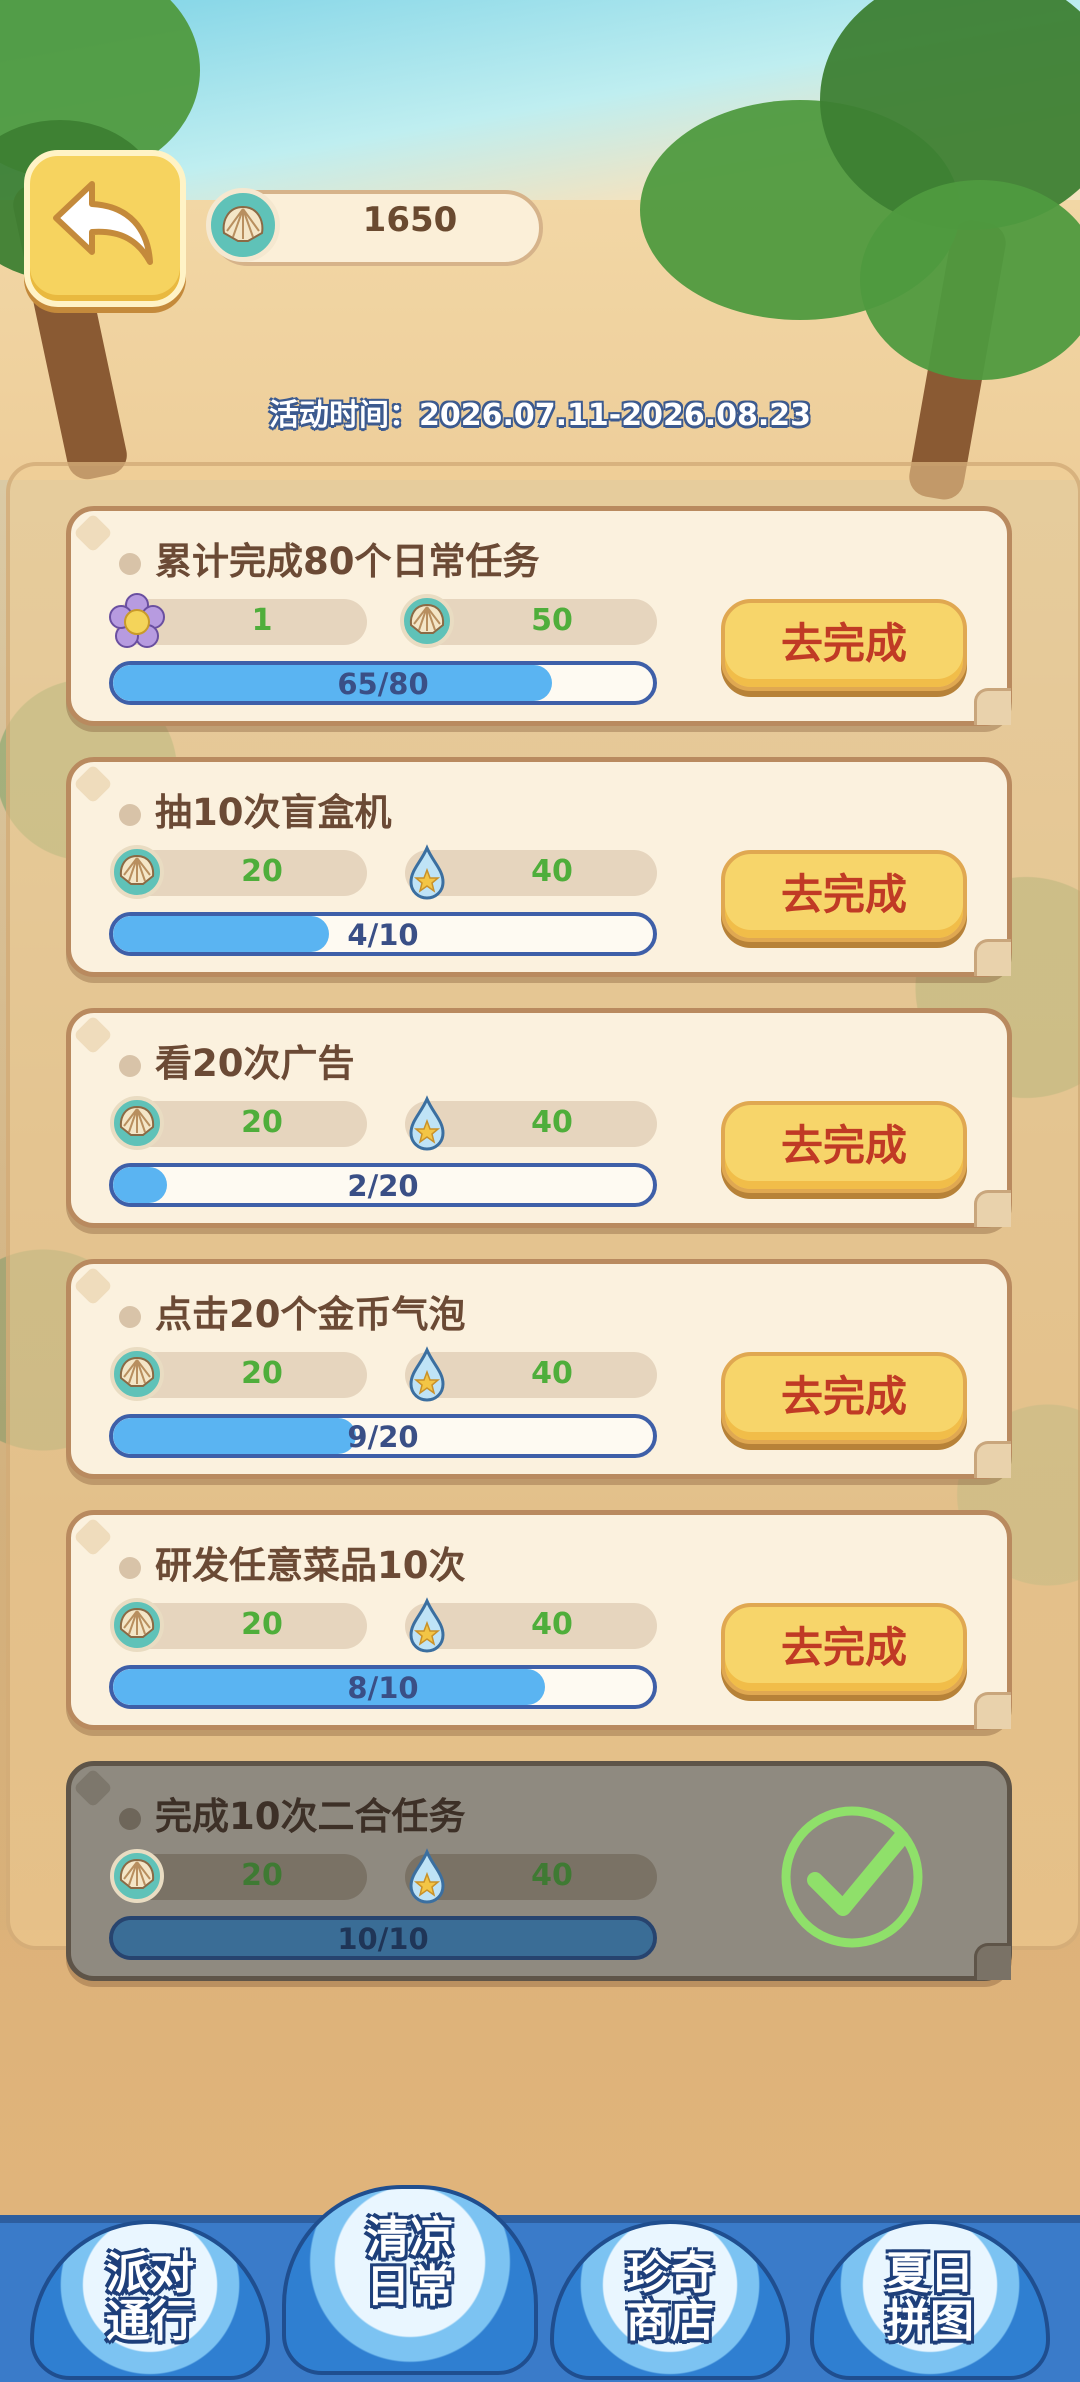 This screenshot has height=2382, width=1080. I want to click on task-card: 累计完成80个日常任务 1 50 65/80 去完成, so click(539, 616).